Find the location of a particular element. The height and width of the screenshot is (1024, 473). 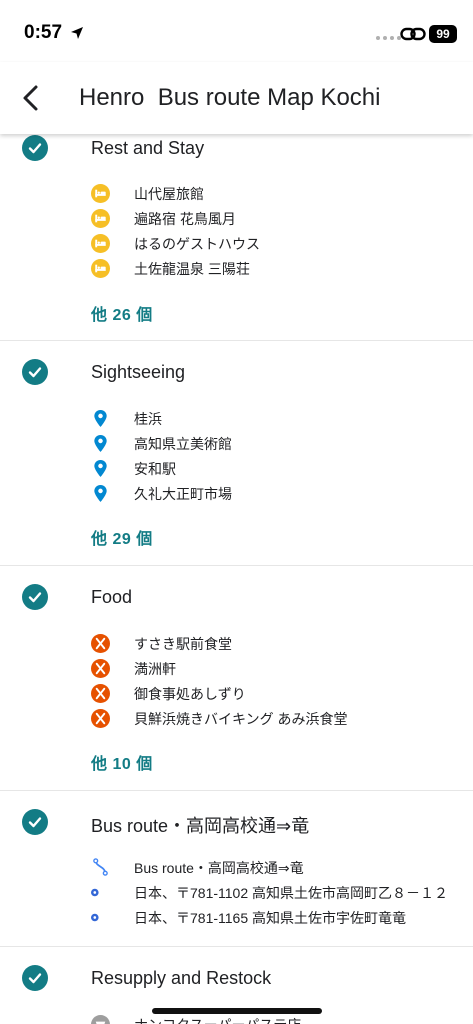

item-label: 桂浜 is located at coordinates (148, 419).